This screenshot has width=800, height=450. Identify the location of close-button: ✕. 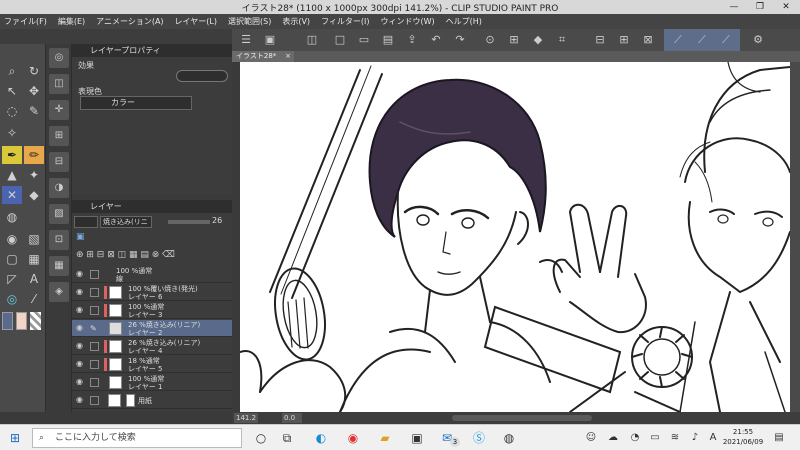
(786, 7).